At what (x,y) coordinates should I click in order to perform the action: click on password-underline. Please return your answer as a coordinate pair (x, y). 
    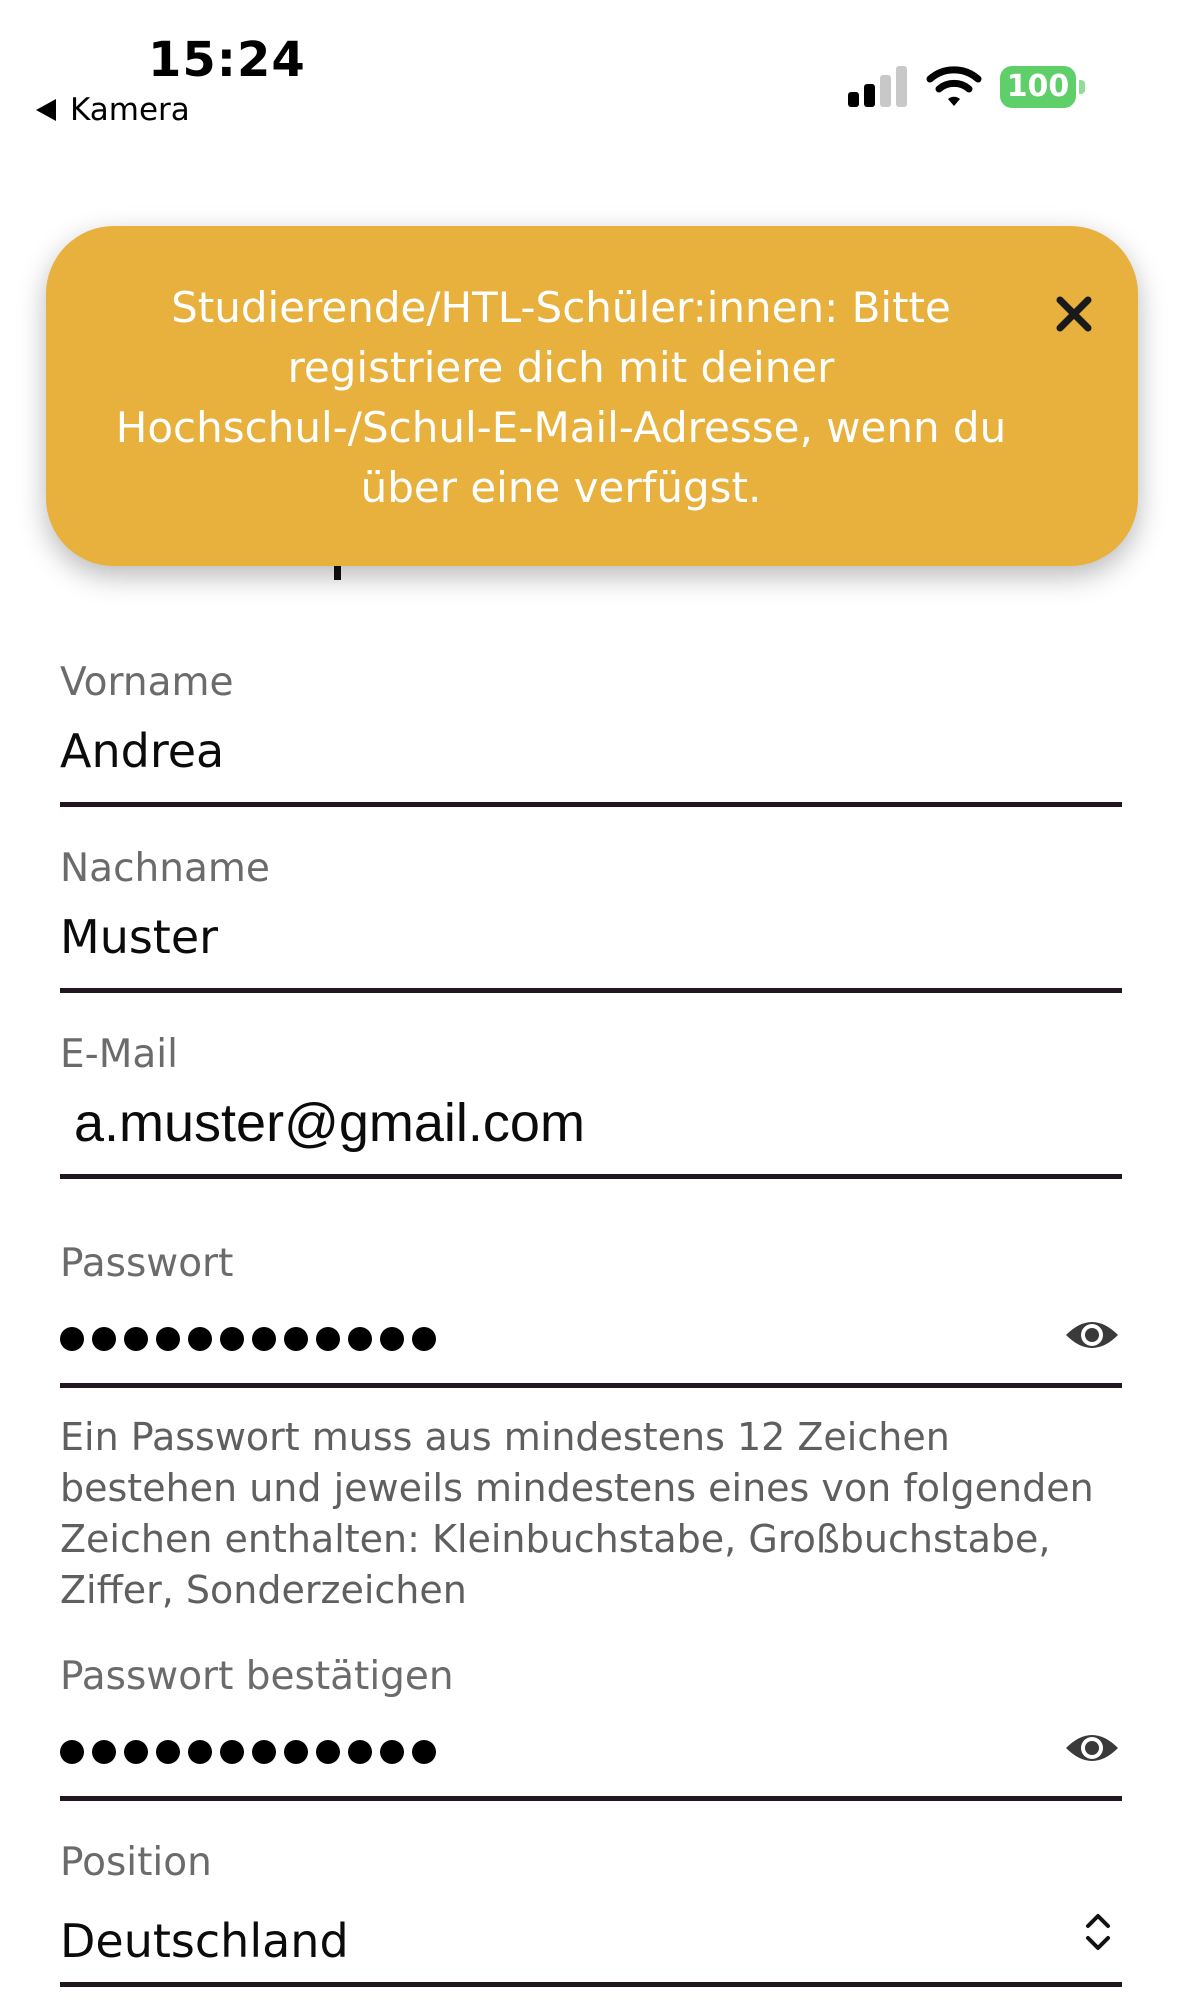
    Looking at the image, I should click on (591, 1385).